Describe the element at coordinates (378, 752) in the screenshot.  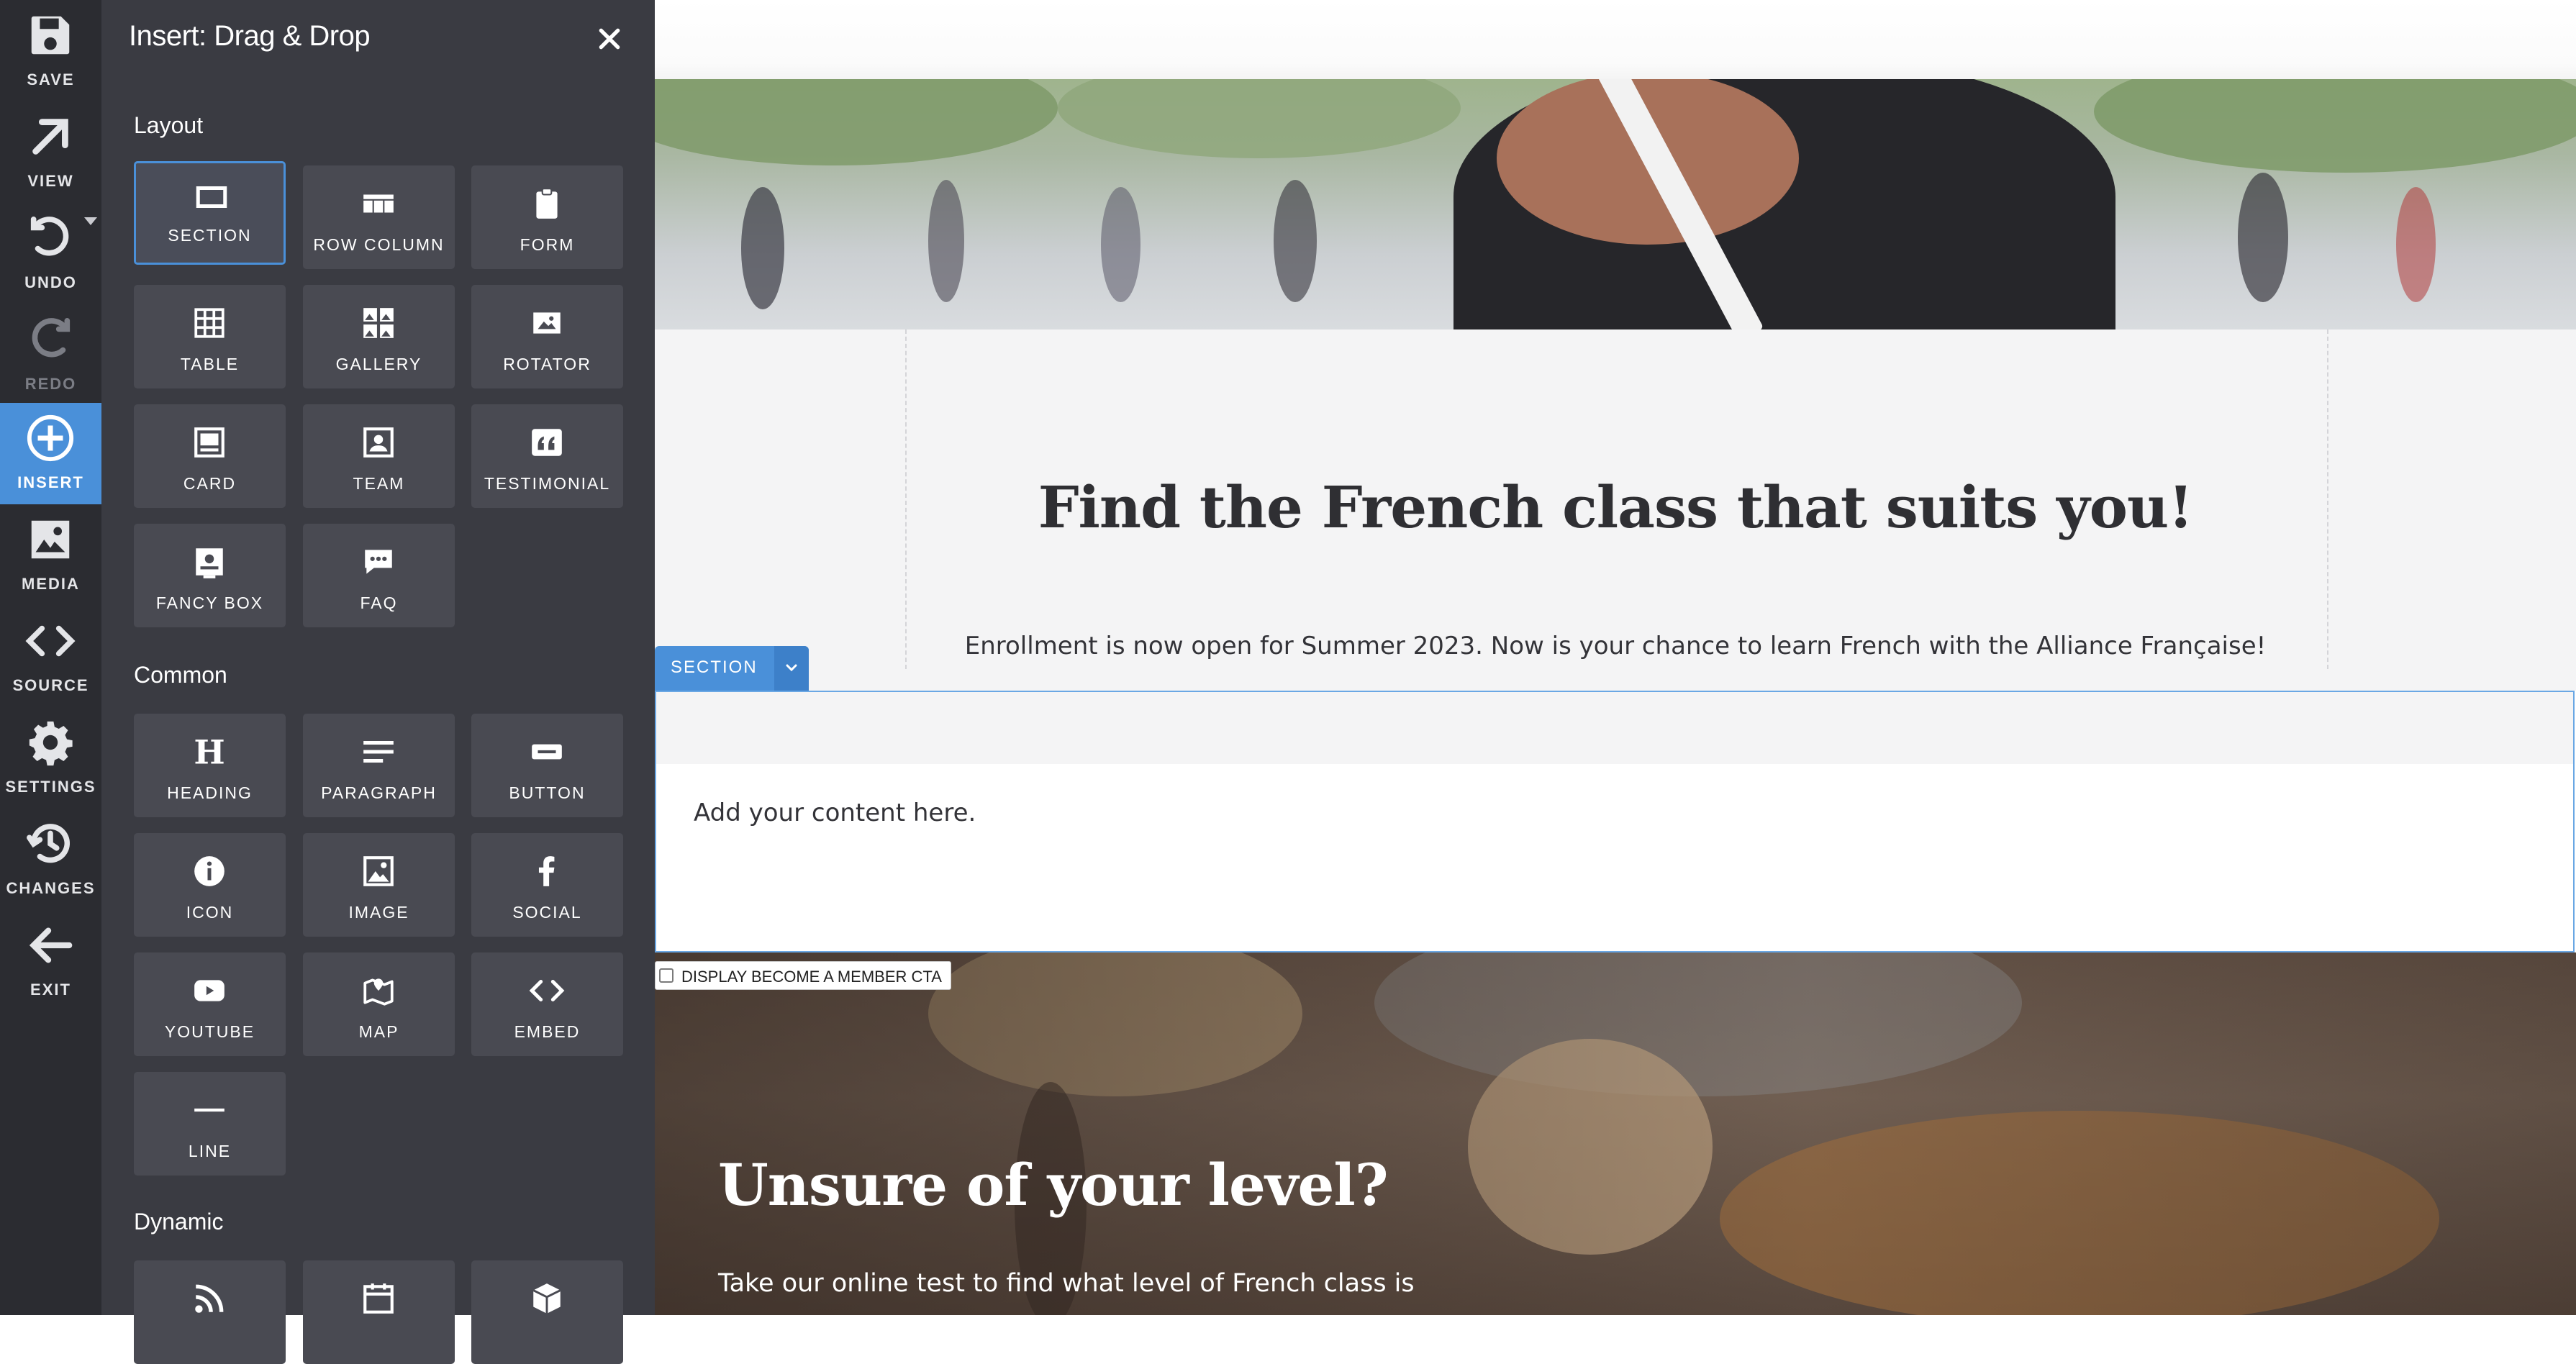
I see `paragraph-icon` at that location.